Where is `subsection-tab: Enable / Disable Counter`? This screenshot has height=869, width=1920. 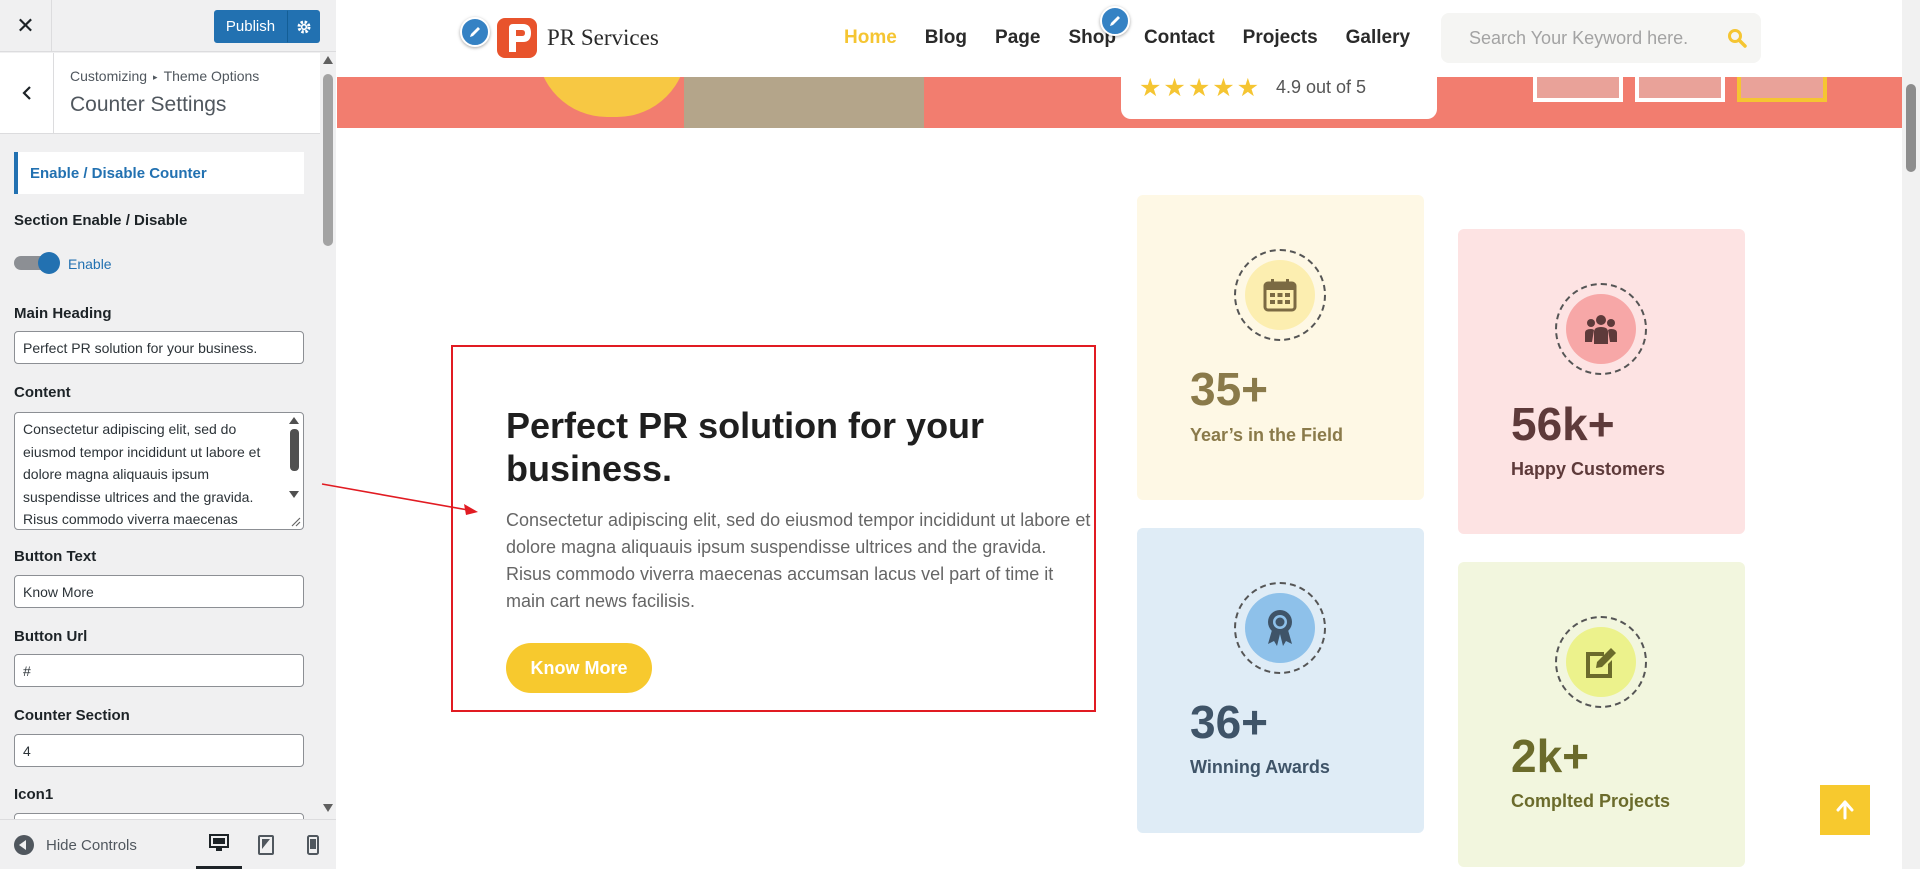
subsection-tab: Enable / Disable Counter is located at coordinates (159, 173).